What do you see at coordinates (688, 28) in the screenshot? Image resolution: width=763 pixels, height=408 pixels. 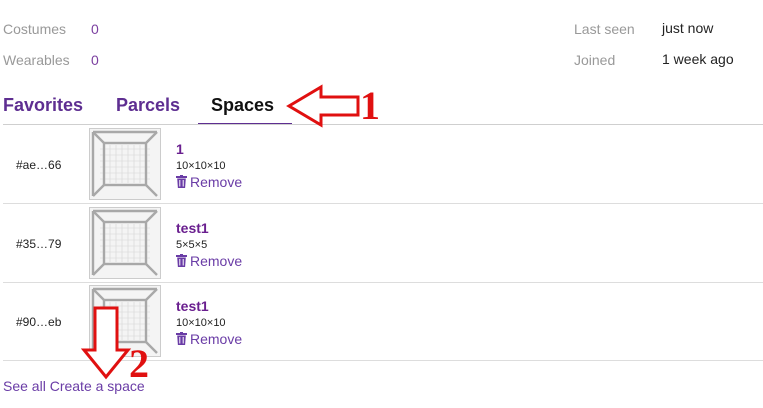 I see `last-seen-value: just now` at bounding box center [688, 28].